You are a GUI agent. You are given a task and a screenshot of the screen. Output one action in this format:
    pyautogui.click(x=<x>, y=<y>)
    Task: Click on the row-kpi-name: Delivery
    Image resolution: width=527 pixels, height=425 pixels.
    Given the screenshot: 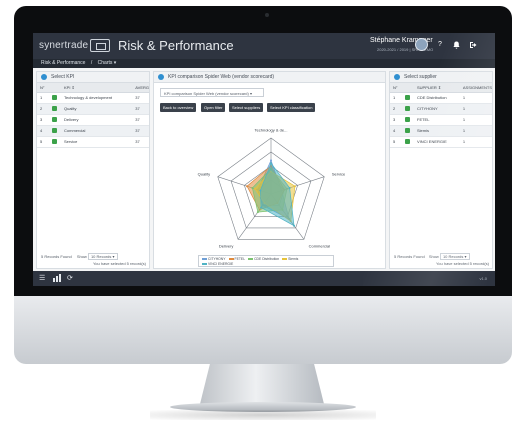 What is the action you would take?
    pyautogui.click(x=97, y=120)
    